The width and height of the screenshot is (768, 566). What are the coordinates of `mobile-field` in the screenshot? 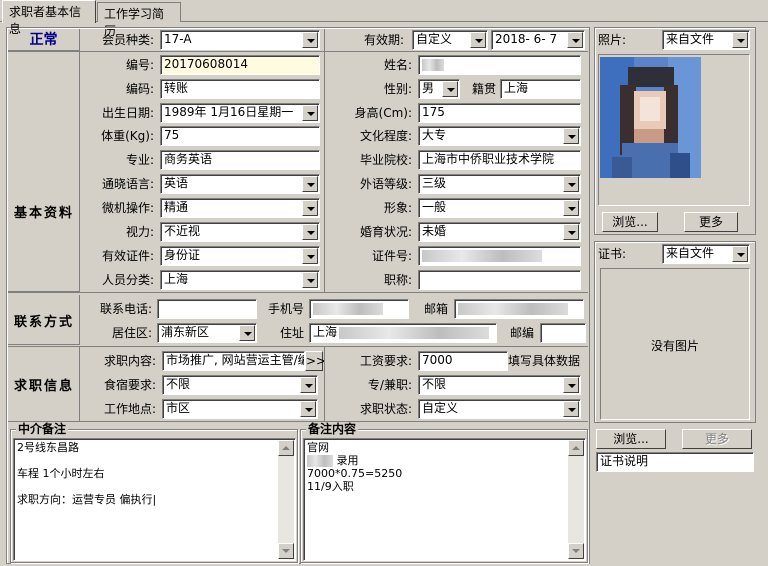 It's located at (359, 309).